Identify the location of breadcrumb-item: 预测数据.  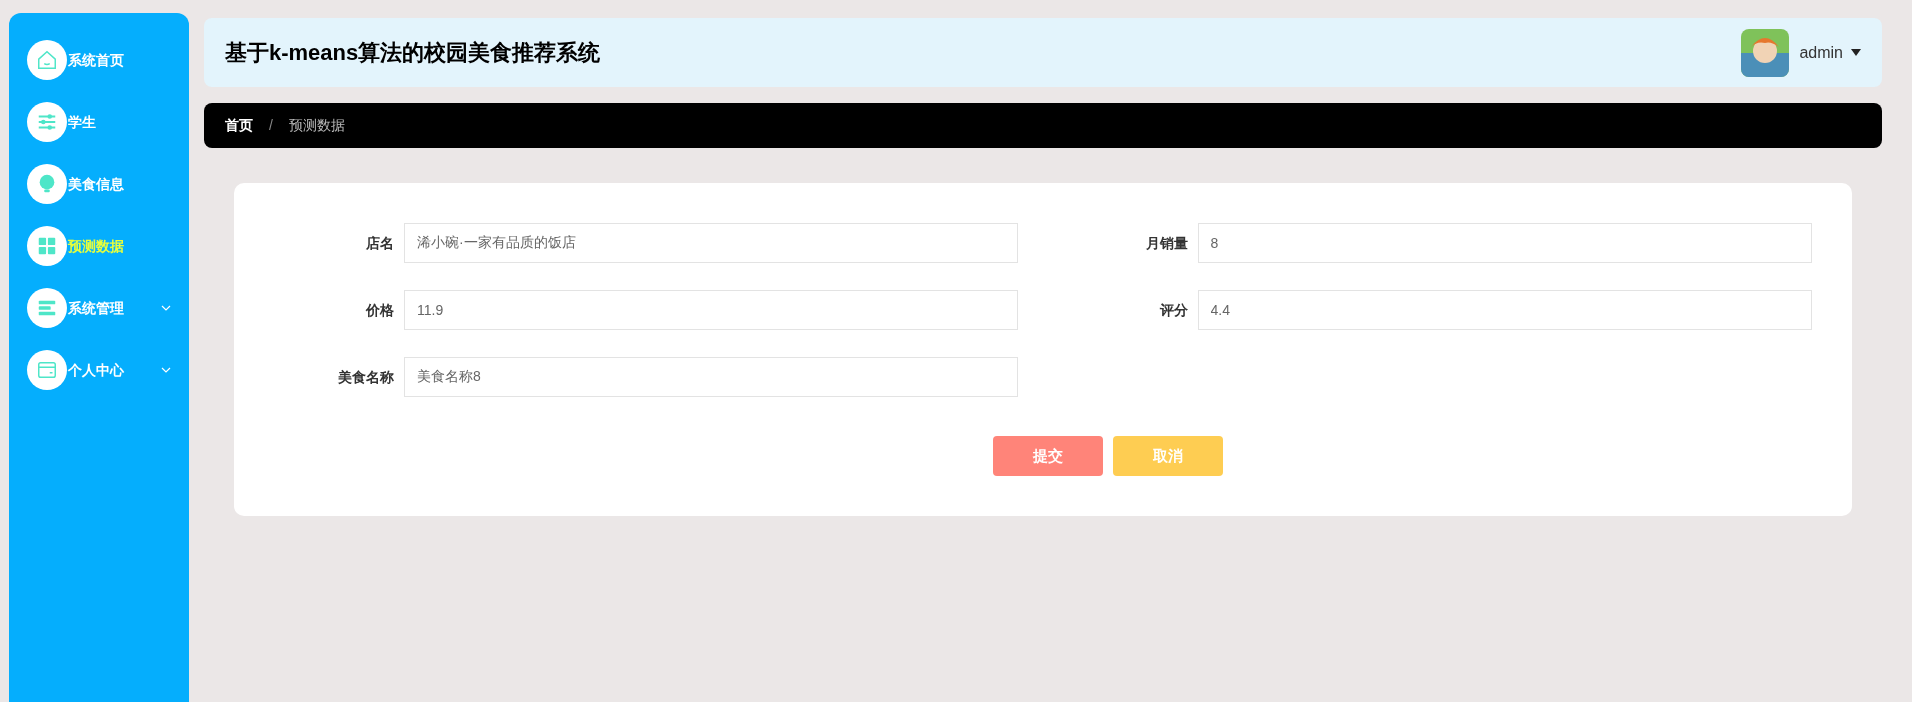
(316, 125).